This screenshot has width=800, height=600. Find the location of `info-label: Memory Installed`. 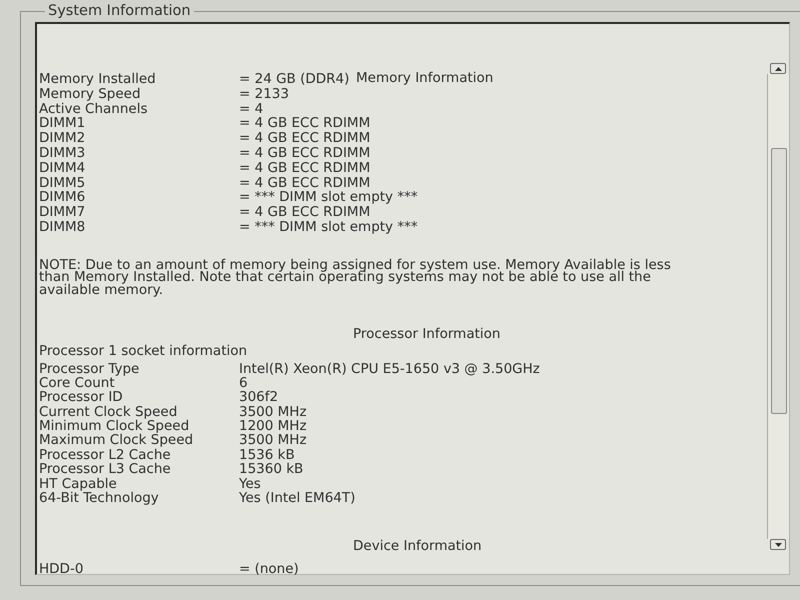

info-label: Memory Installed is located at coordinates (98, 79).